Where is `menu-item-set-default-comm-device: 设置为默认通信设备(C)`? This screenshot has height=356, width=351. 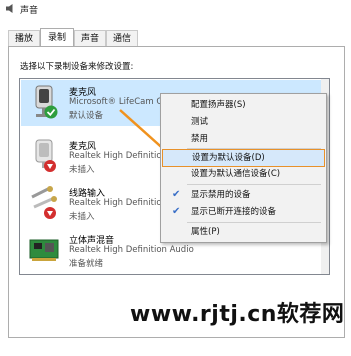
menu-item-set-default-comm-device: 设置为默认通信设备(C) is located at coordinates (243, 174).